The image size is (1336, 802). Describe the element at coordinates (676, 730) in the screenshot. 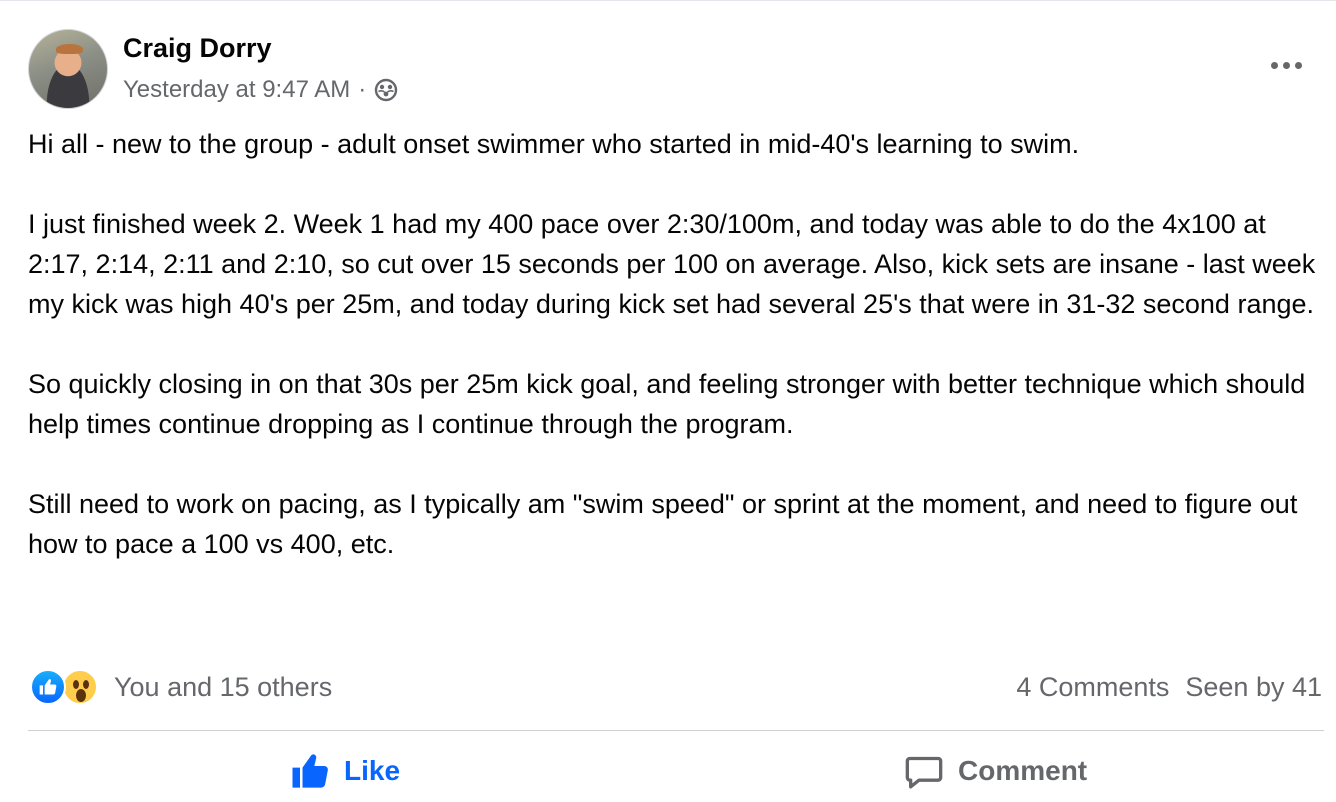

I see `divider` at that location.